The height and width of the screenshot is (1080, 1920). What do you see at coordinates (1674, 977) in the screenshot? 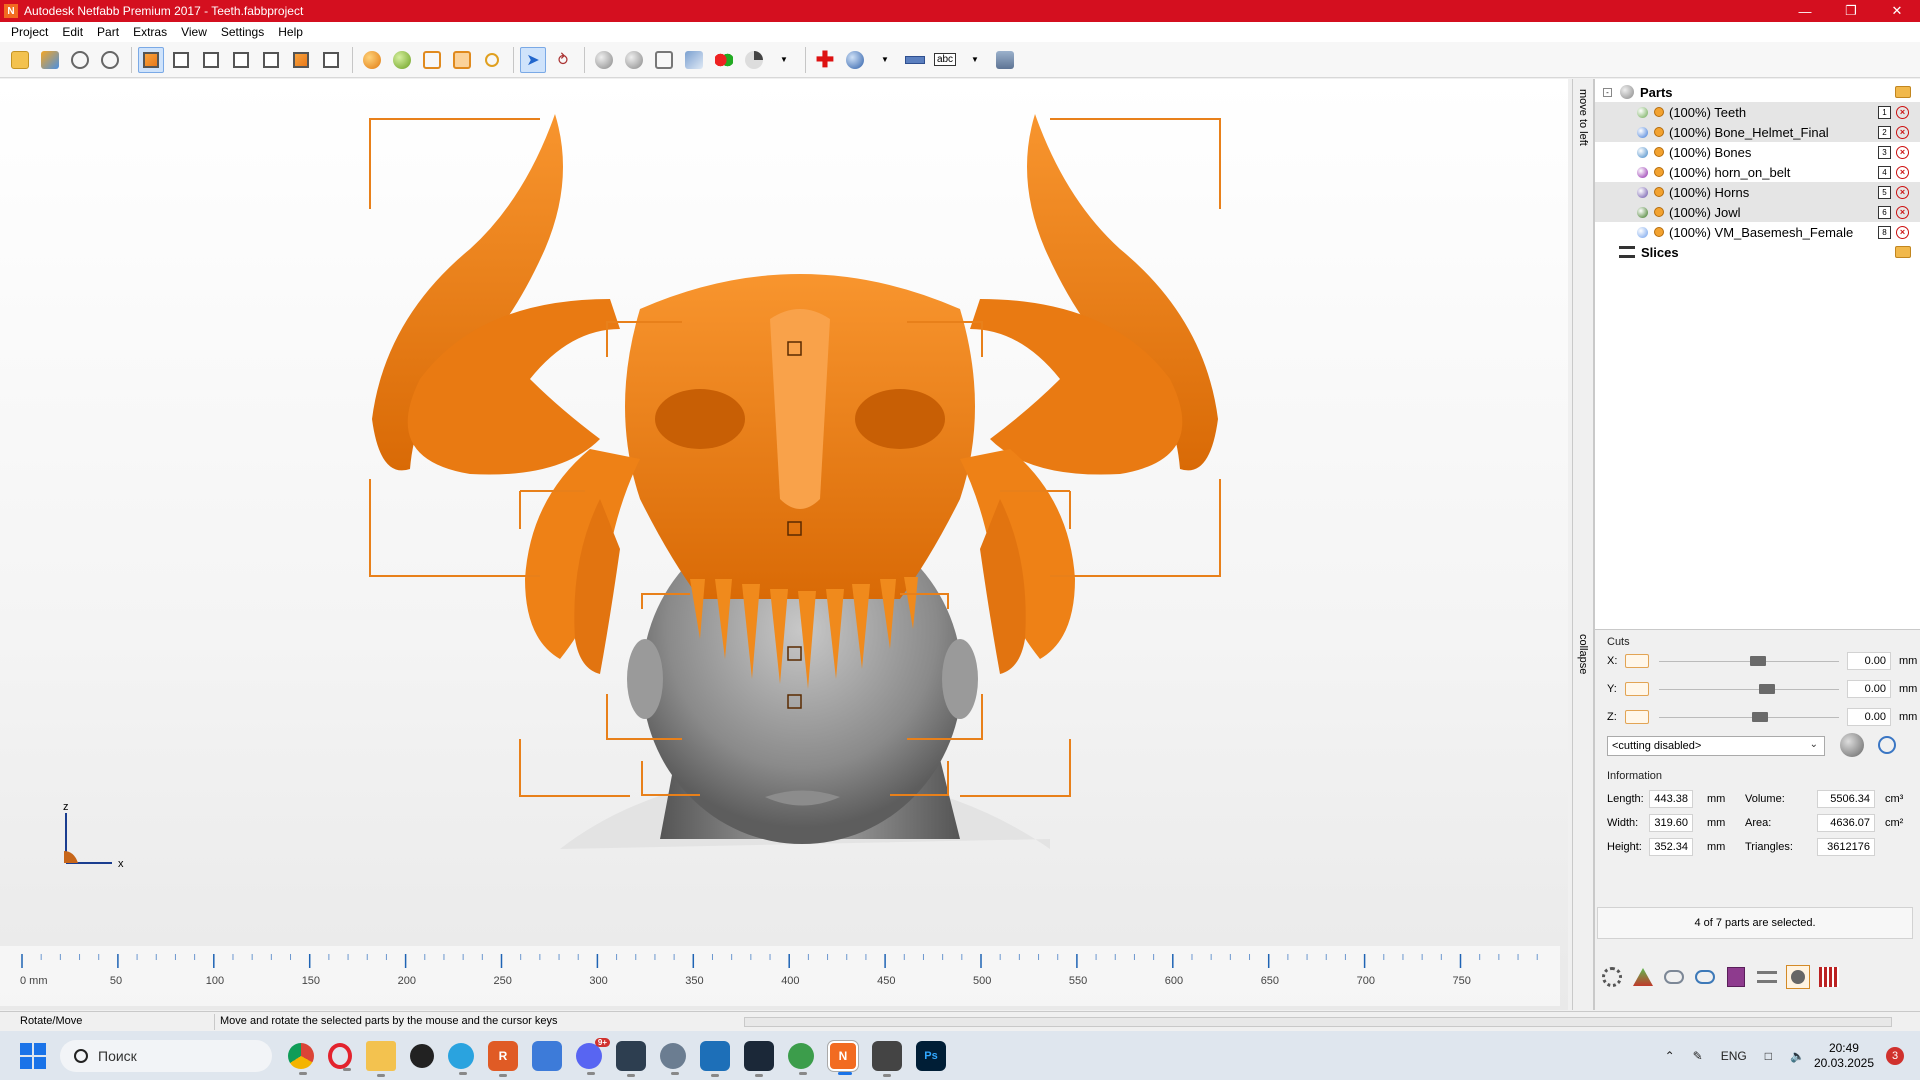
I see `sync-tool-button` at bounding box center [1674, 977].